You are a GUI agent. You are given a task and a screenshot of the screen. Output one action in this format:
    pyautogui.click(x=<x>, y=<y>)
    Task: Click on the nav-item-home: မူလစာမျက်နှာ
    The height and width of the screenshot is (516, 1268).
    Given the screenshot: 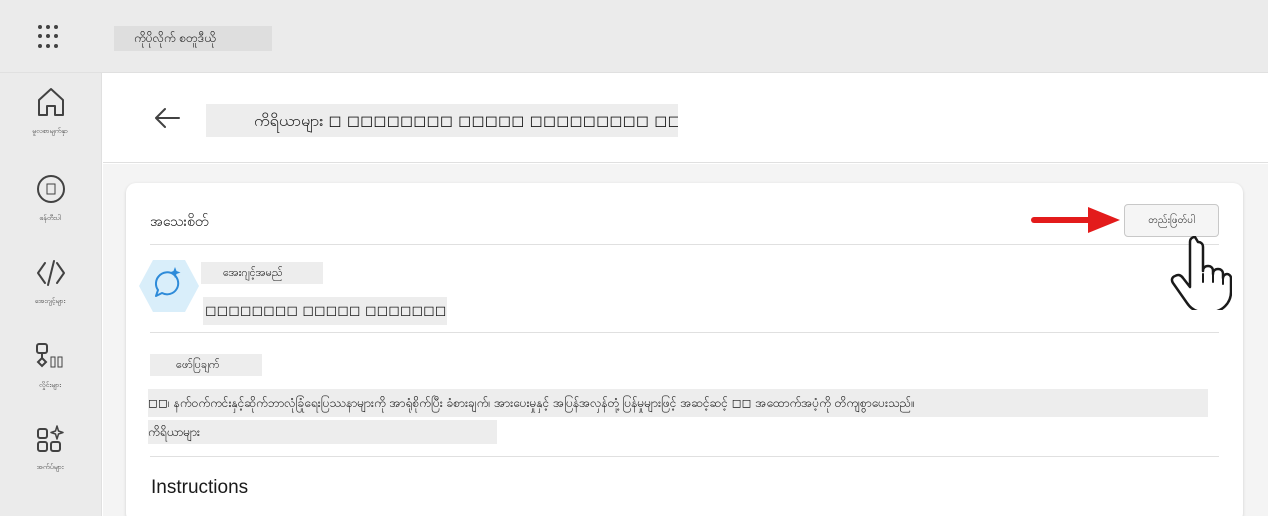 What is the action you would take?
    pyautogui.click(x=51, y=125)
    